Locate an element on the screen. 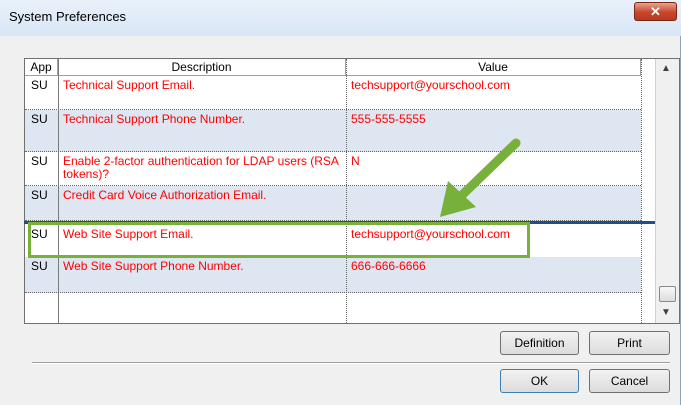 This screenshot has height=405, width=681. cell-value: techsupport@yourschool.com is located at coordinates (430, 85).